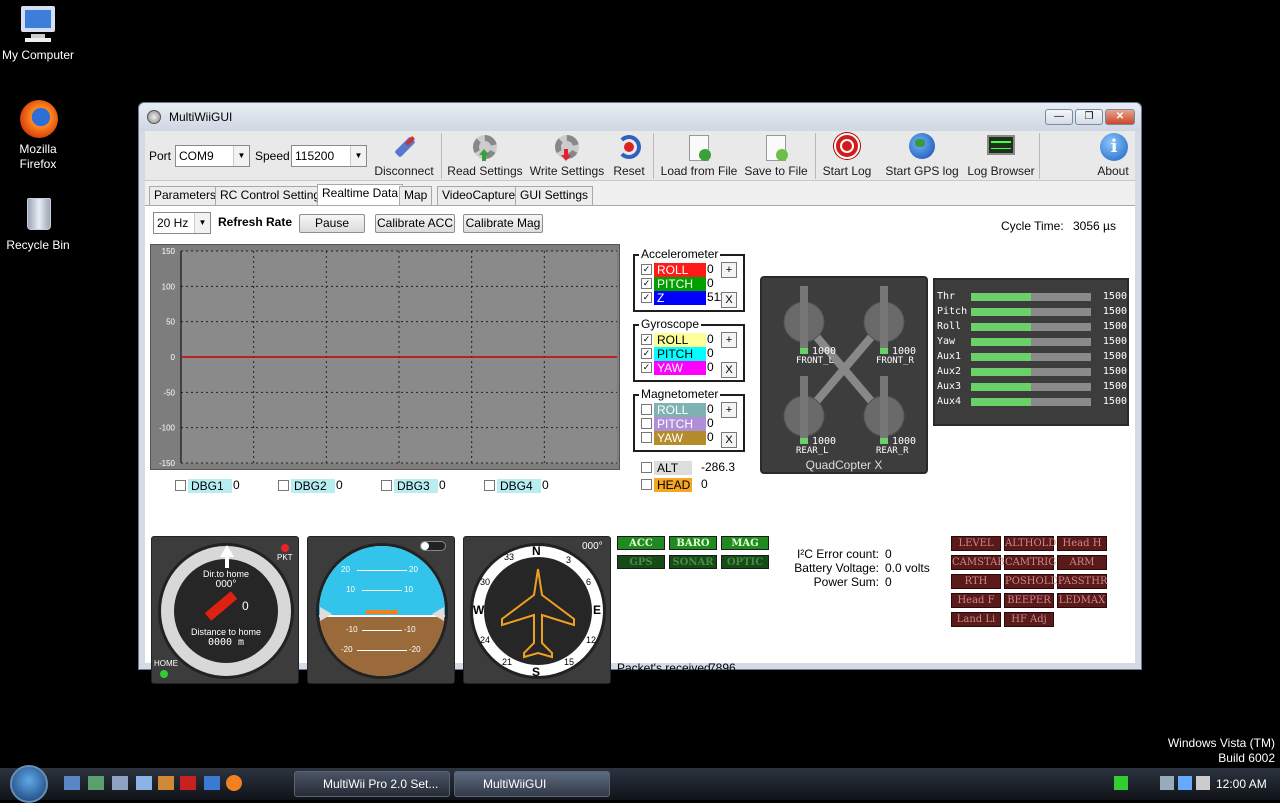  What do you see at coordinates (29, 784) in the screenshot?
I see `start-button` at bounding box center [29, 784].